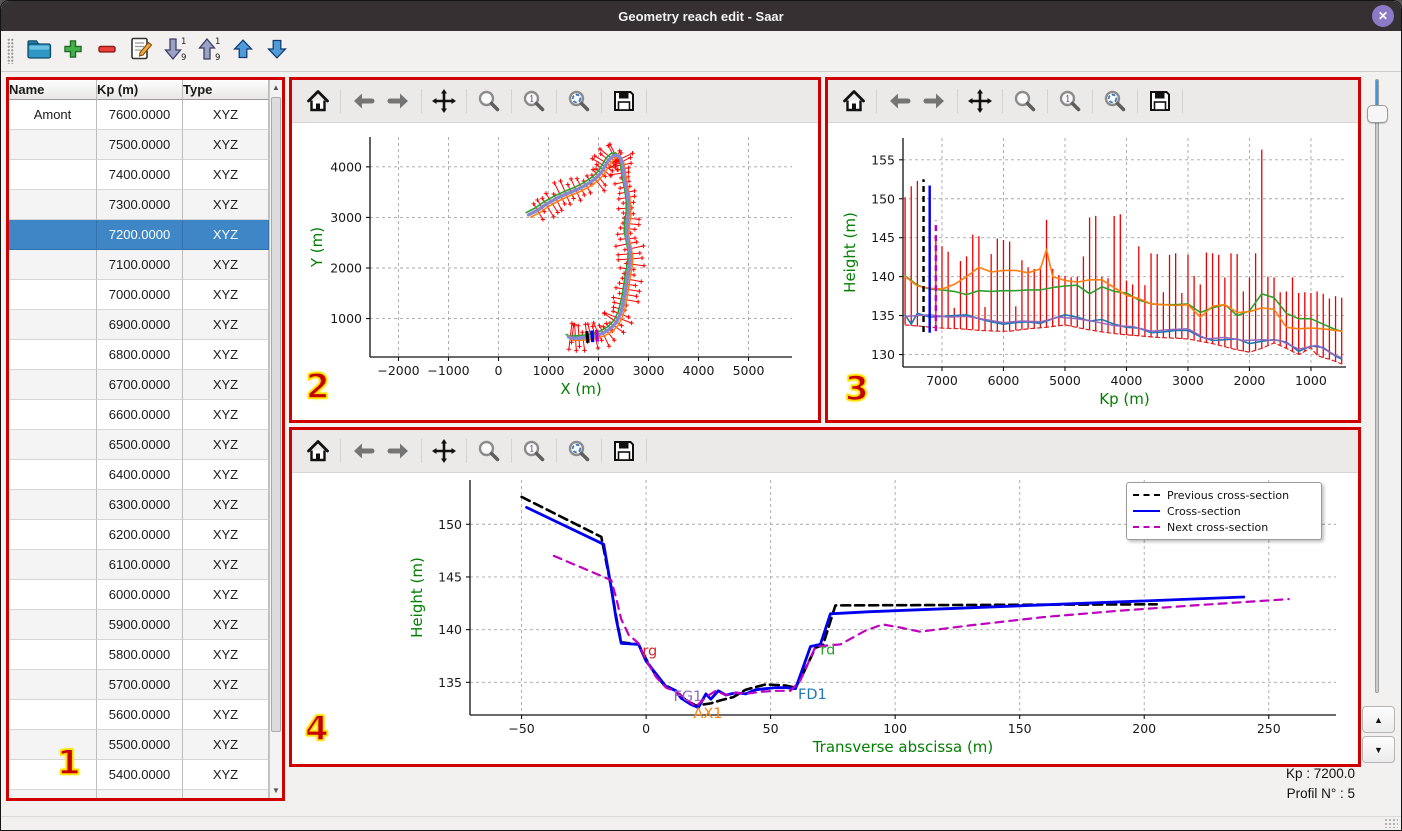 Image resolution: width=1402 pixels, height=831 pixels. Describe the element at coordinates (276, 414) in the screenshot. I see `scrollbar-thumb` at that location.